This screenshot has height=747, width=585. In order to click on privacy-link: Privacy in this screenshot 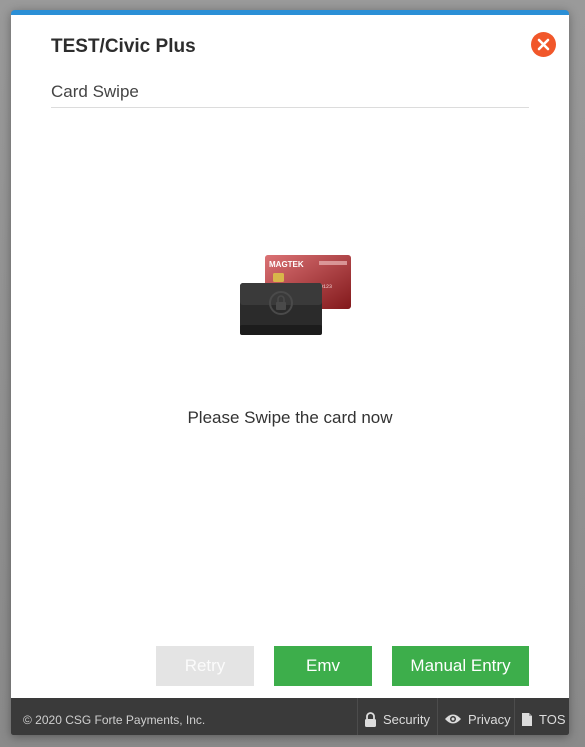, I will do `click(474, 716)`.